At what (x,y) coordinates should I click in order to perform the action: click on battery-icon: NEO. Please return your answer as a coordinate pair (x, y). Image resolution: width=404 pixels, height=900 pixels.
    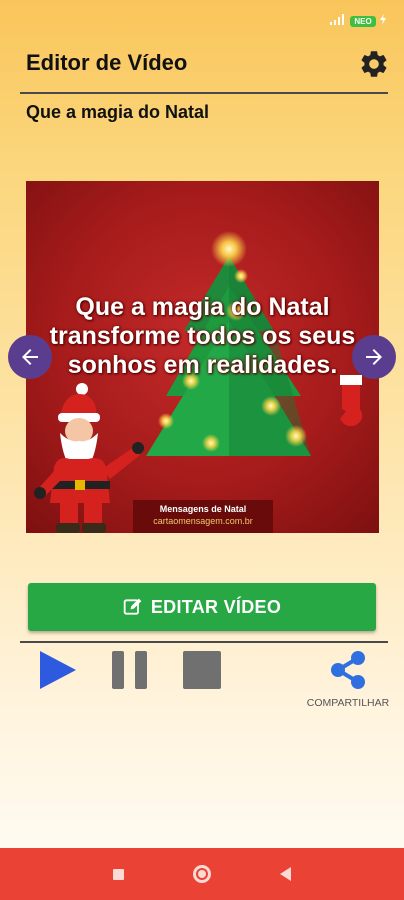
    Looking at the image, I should click on (363, 21).